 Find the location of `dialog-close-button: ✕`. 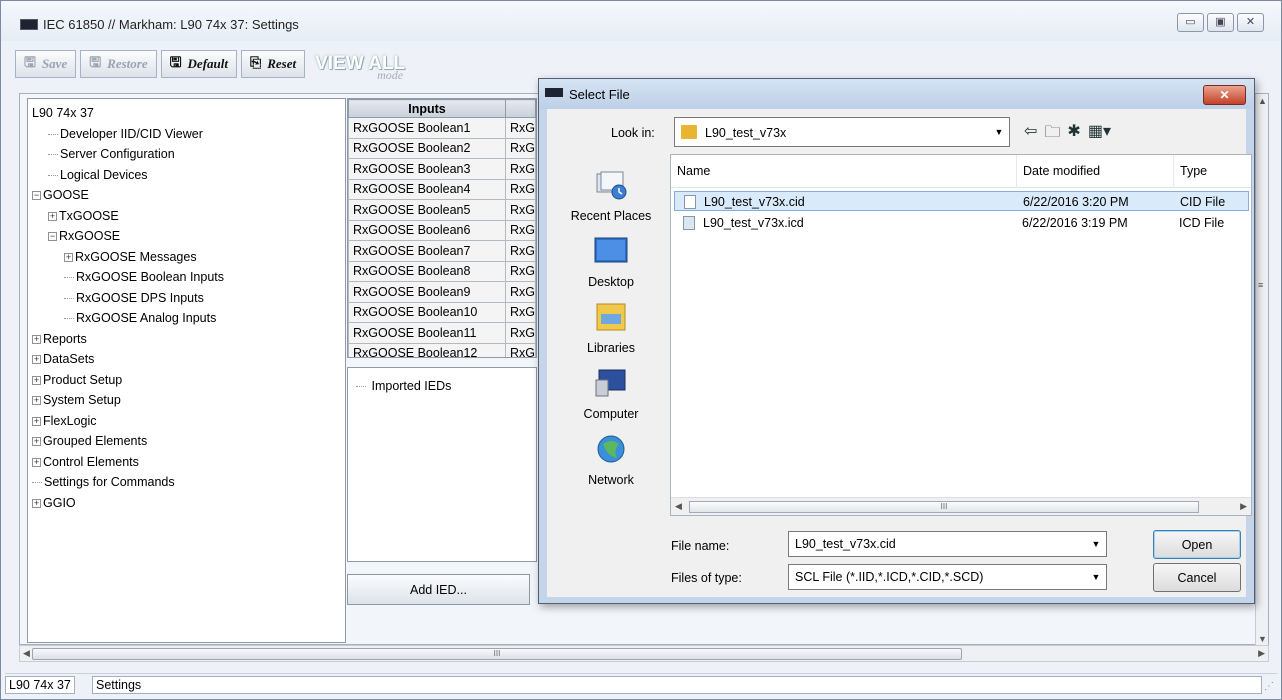

dialog-close-button: ✕ is located at coordinates (1224, 95).